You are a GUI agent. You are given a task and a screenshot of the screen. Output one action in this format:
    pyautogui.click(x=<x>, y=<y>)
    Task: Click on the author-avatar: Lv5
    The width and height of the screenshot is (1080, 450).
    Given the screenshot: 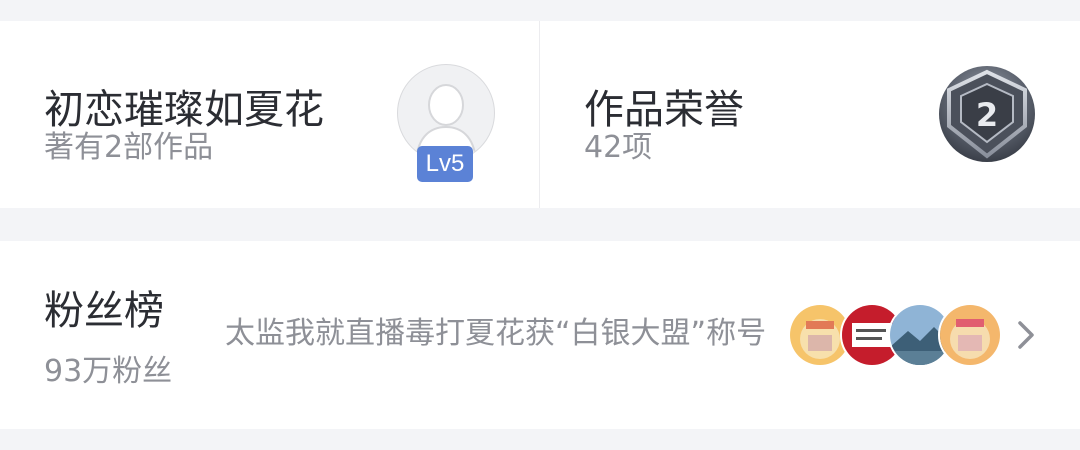 What is the action you would take?
    pyautogui.click(x=446, y=123)
    